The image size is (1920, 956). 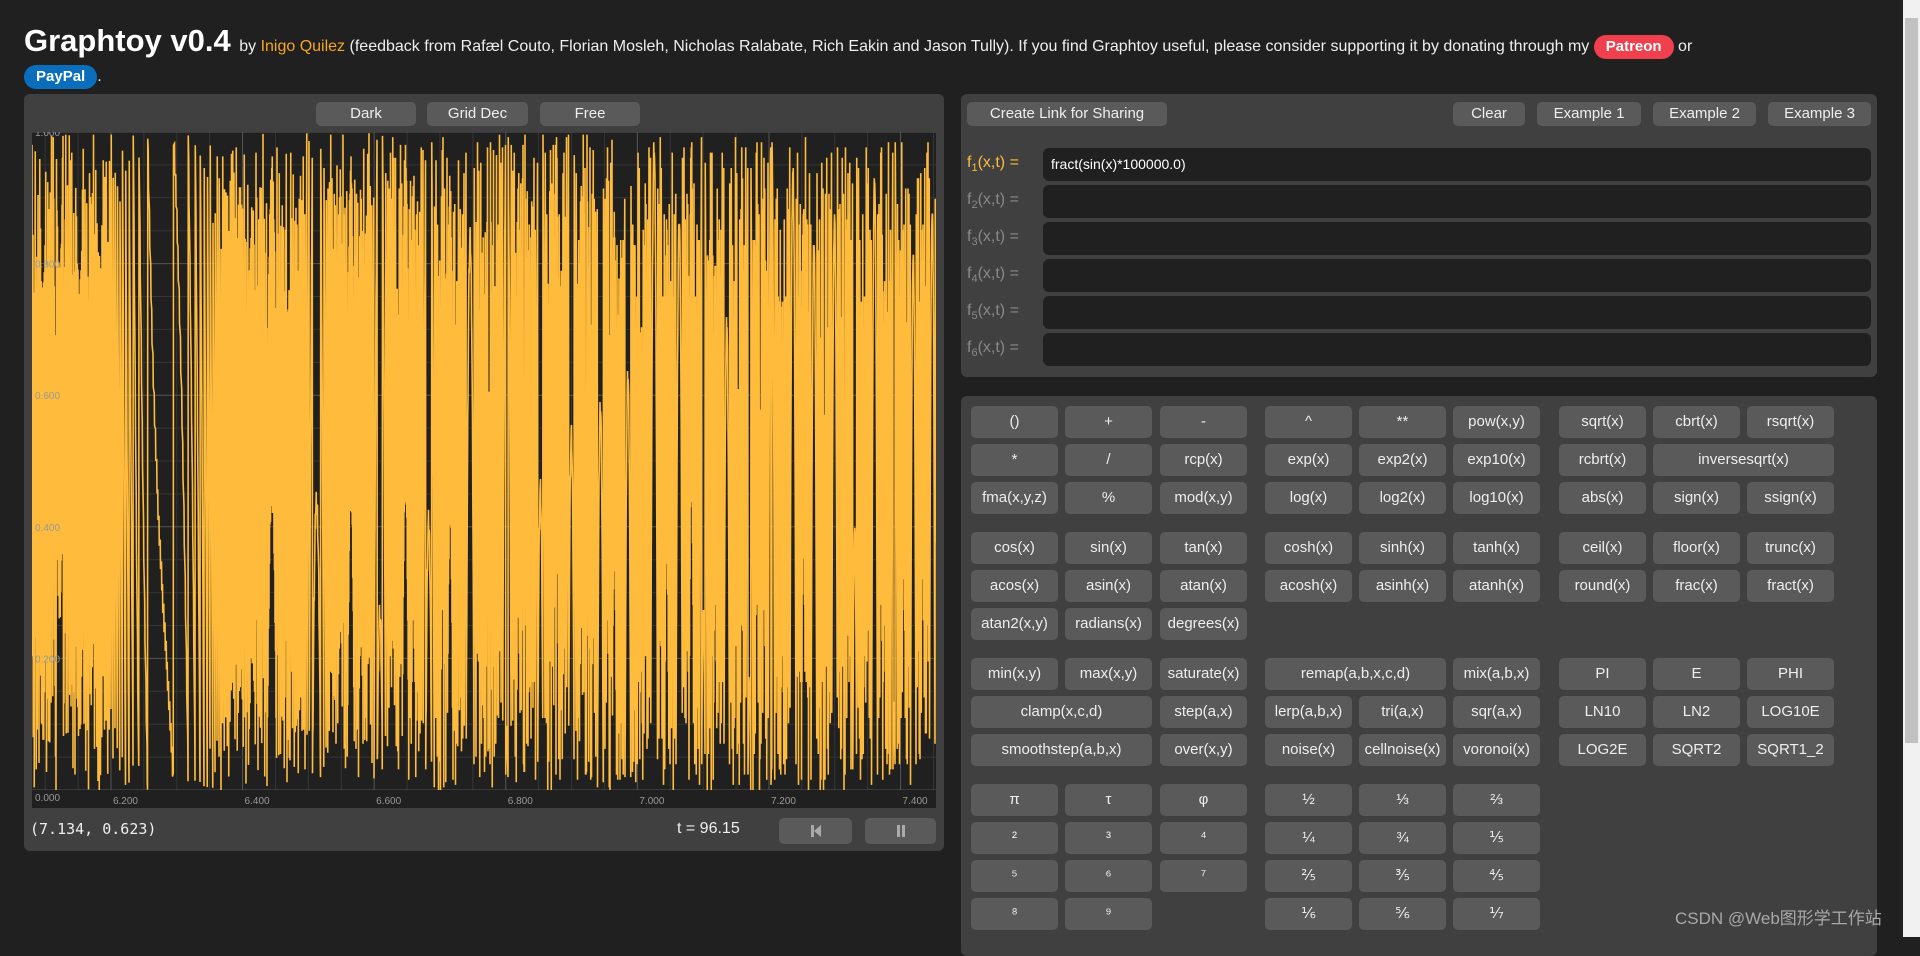 What do you see at coordinates (1014, 498) in the screenshot?
I see `key-button: fma(x,y,z)` at bounding box center [1014, 498].